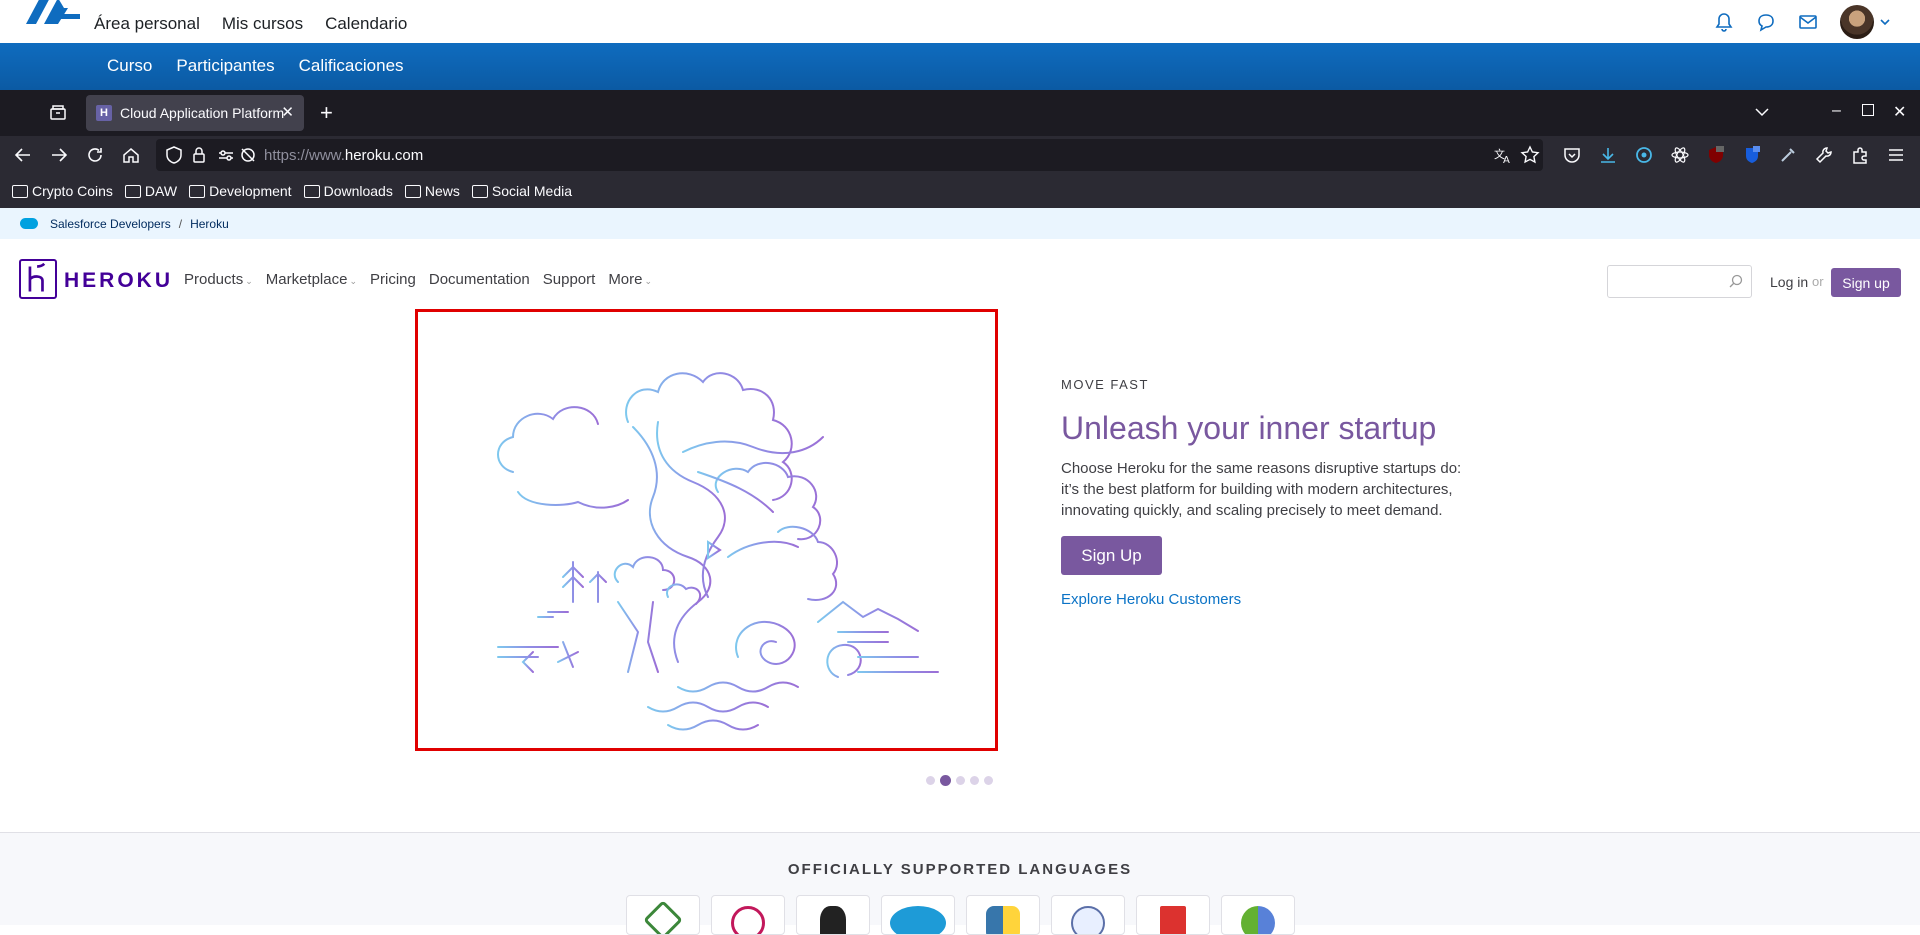  I want to click on moodle-primary-nav: Área personal Mis cursos Calendario, so click(250, 24).